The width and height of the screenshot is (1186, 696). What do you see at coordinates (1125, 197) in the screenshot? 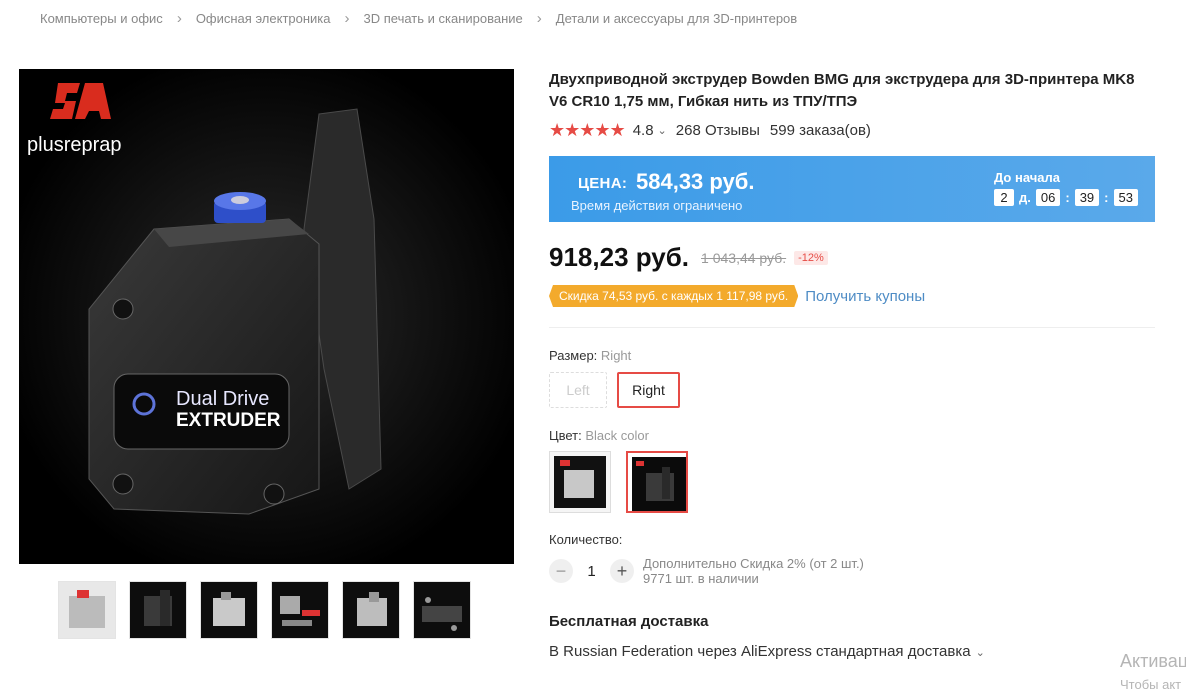
I see `countdown-seconds: 53` at bounding box center [1125, 197].